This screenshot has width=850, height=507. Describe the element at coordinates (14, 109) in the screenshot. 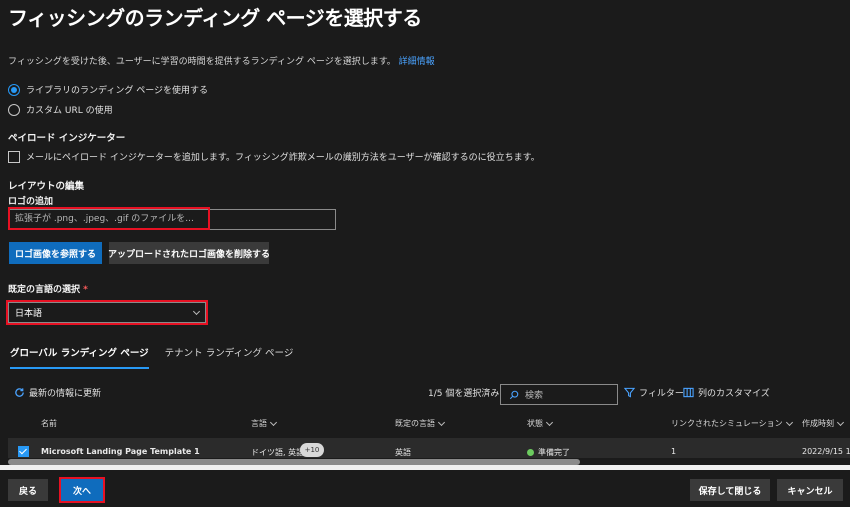

I see `radio-button` at that location.